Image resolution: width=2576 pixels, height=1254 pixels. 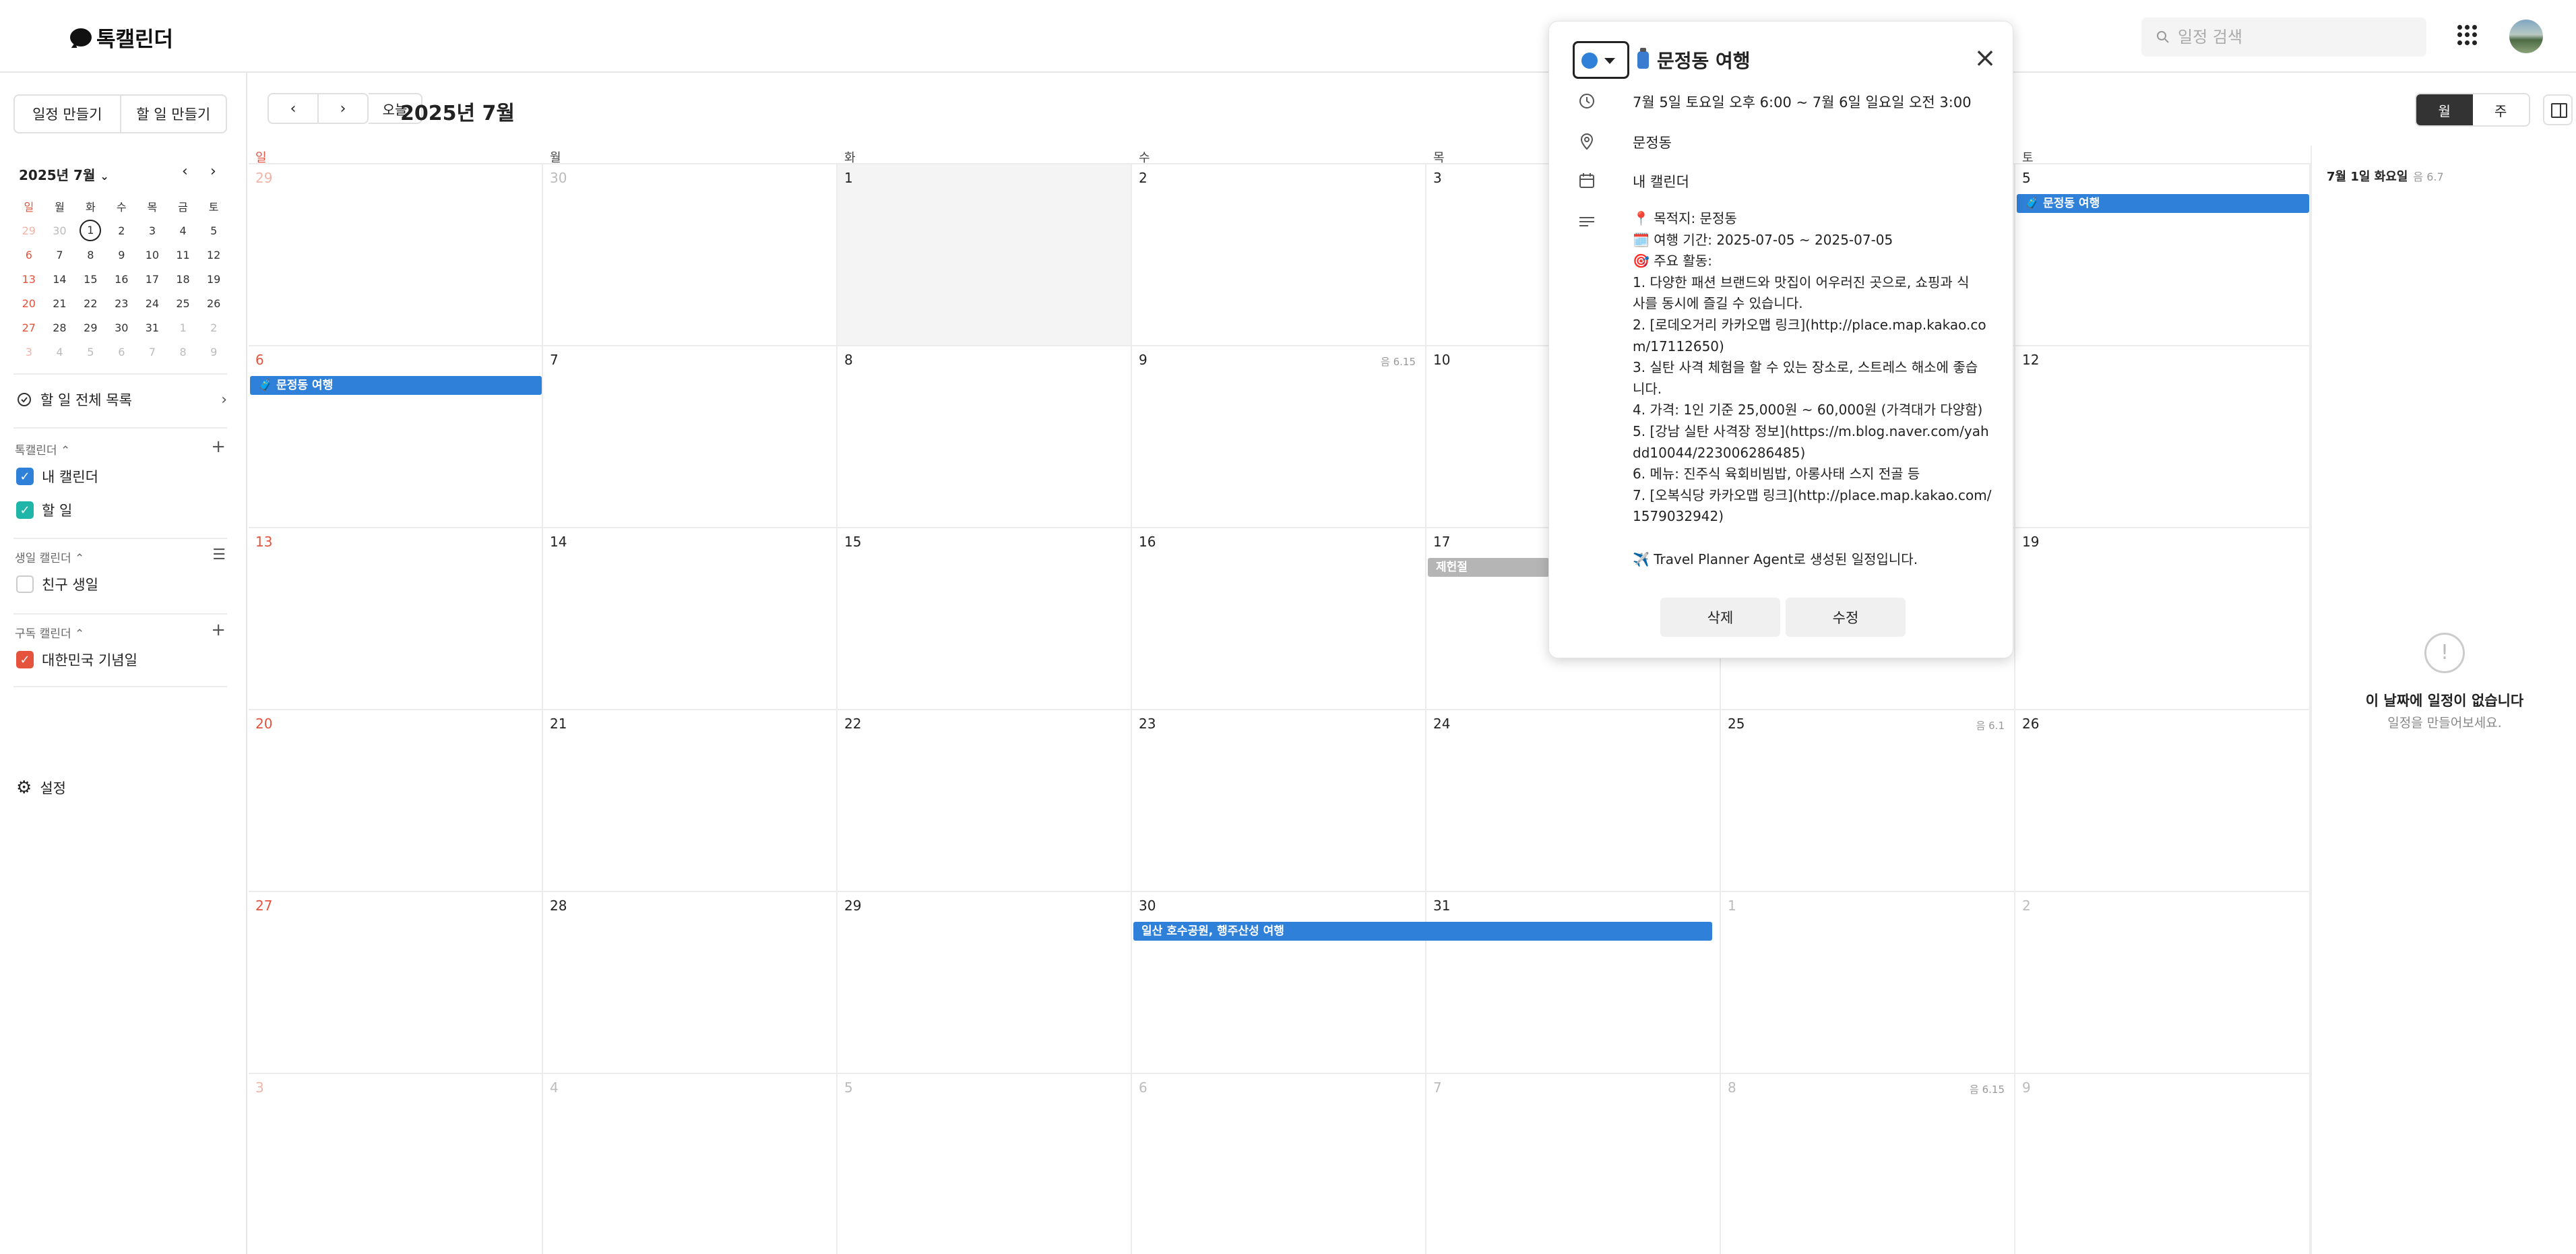 I want to click on calendar-item-holidays: ✓ 대한민국 기념일, so click(x=76, y=660).